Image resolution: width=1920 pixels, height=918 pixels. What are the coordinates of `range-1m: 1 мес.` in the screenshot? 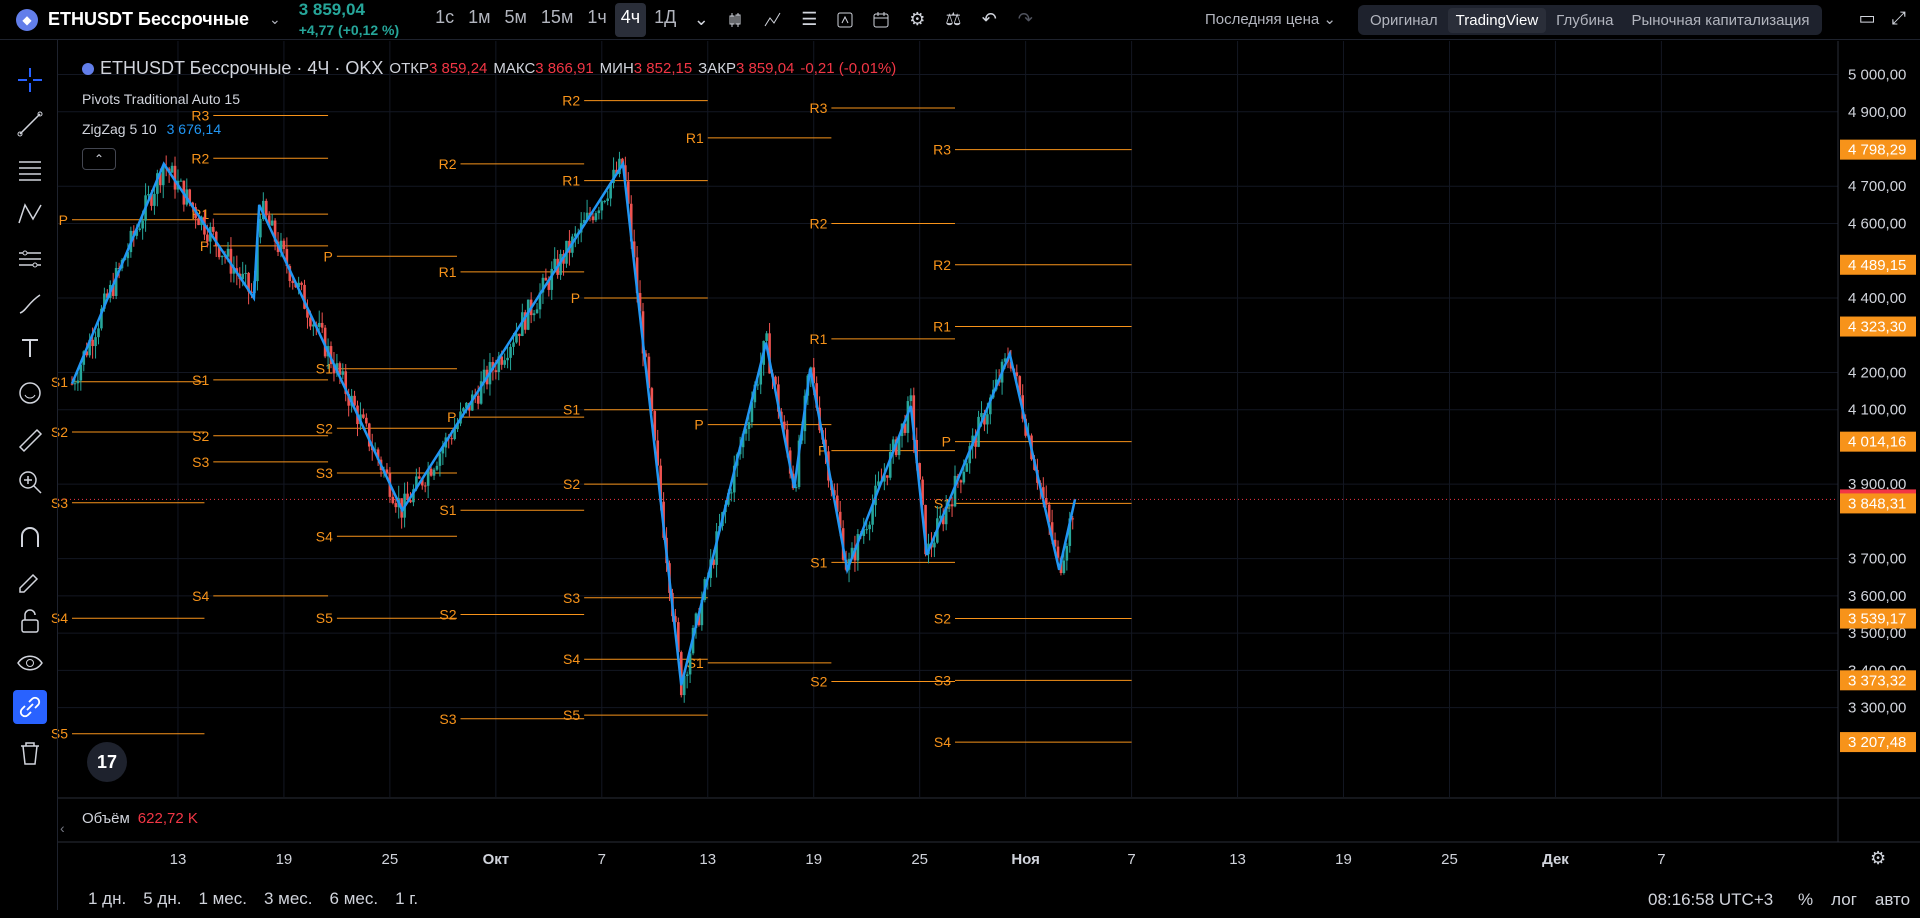 It's located at (222, 899).